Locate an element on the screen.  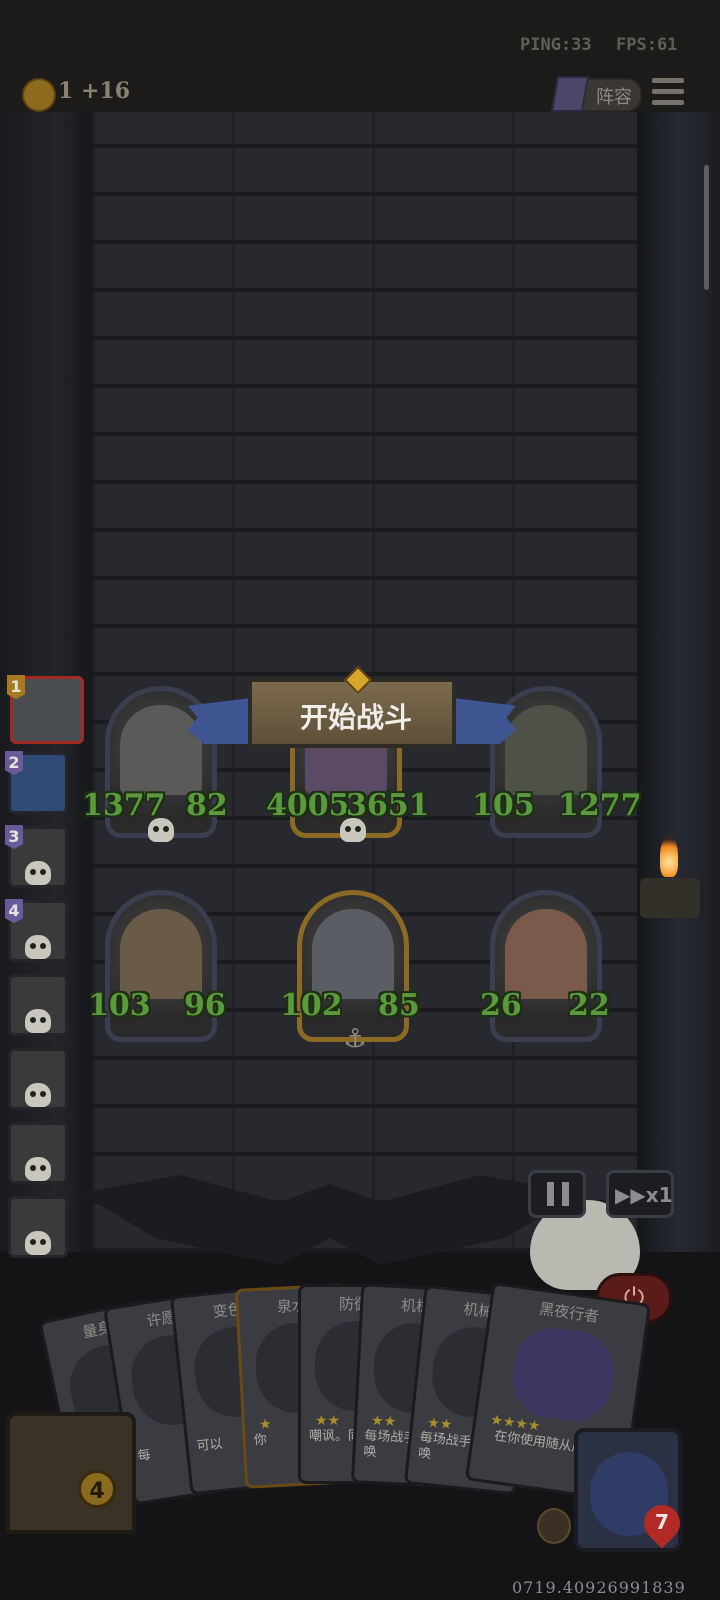
star-rating-icon: ★ is located at coordinates (265, 1424).